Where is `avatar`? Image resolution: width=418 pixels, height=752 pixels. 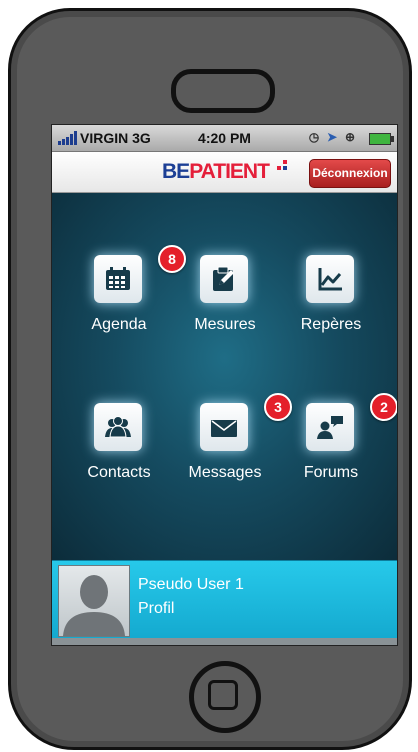 avatar is located at coordinates (94, 601).